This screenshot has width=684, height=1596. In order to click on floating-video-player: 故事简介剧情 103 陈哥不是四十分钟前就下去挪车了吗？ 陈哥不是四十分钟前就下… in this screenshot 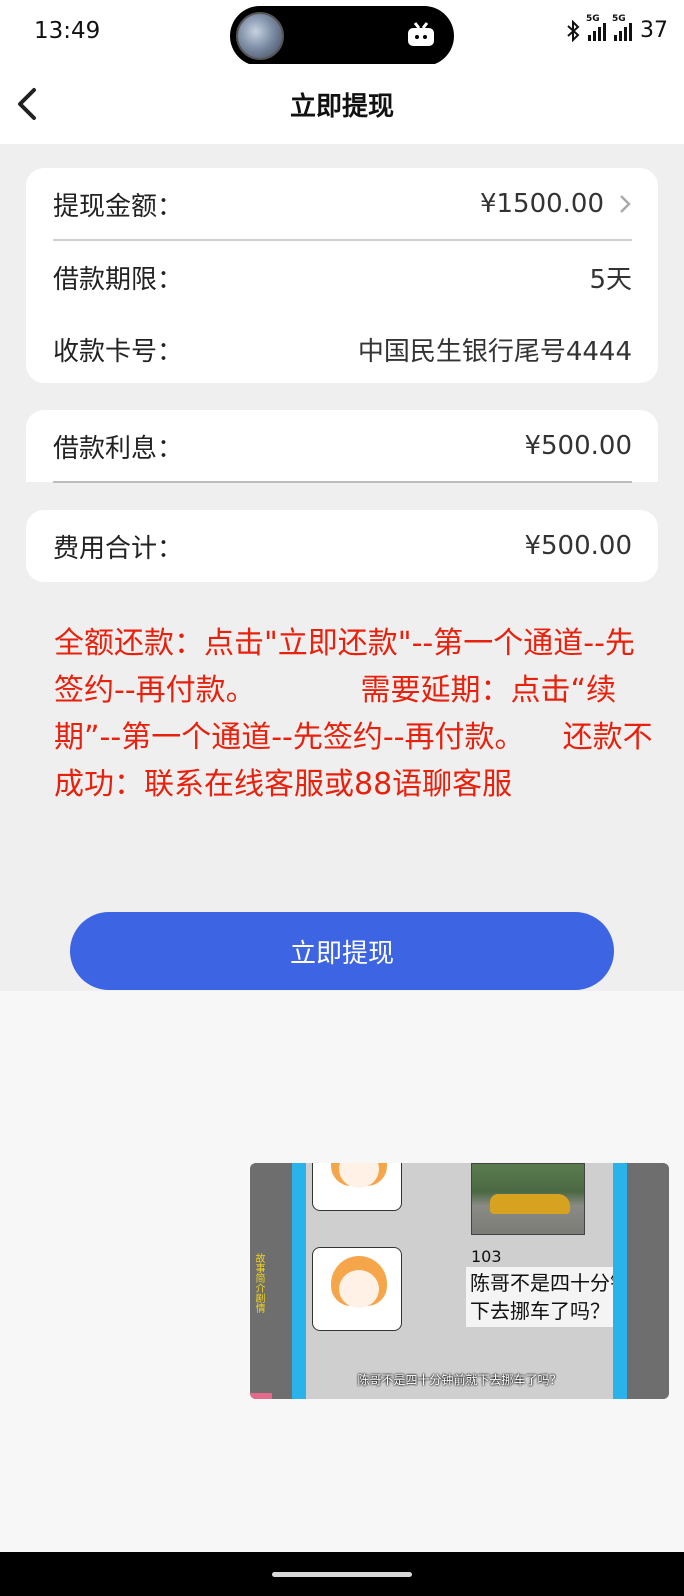, I will do `click(459, 1281)`.